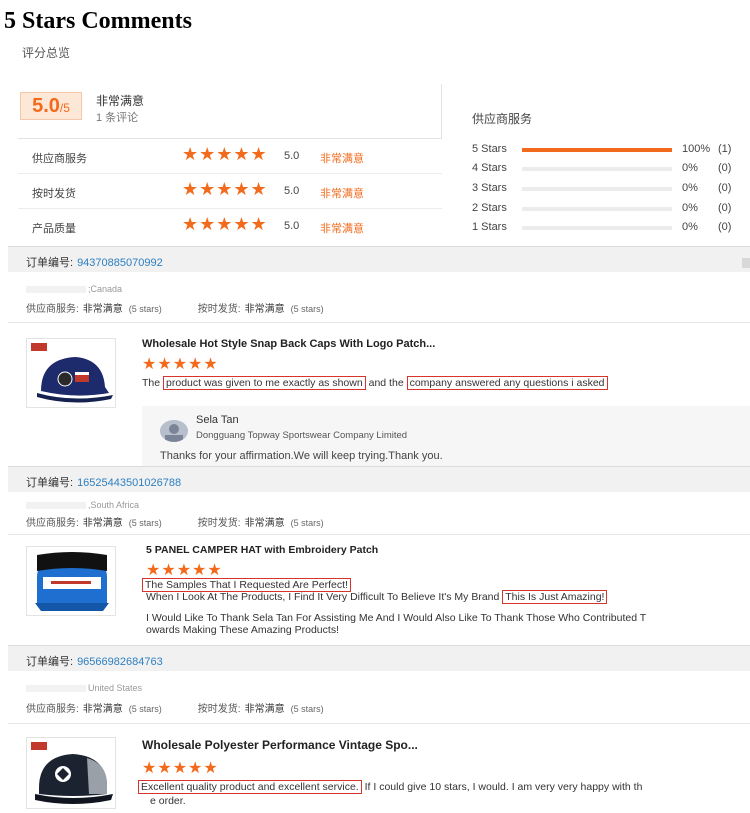  Describe the element at coordinates (746, 263) in the screenshot. I see `scrollbar-thumb` at that location.